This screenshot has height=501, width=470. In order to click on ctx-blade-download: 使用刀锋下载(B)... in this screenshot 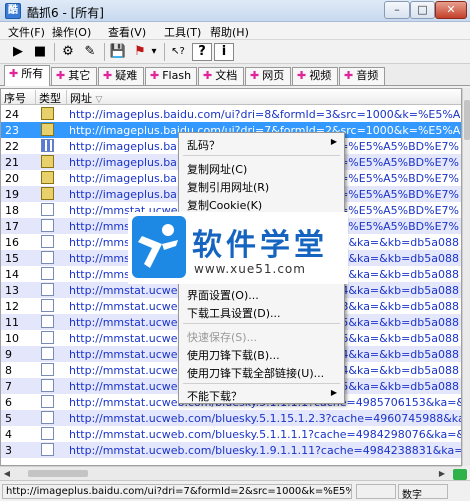, I will do `click(233, 355)`.